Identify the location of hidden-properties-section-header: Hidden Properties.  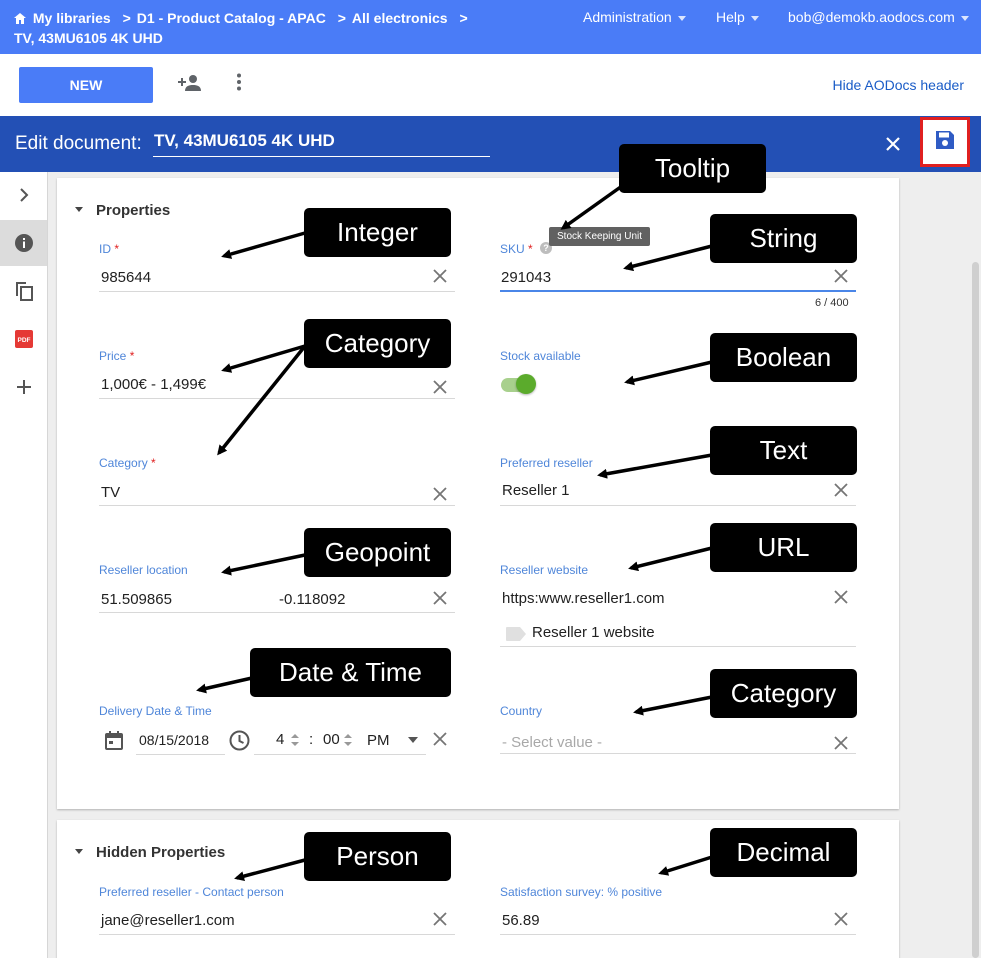
(150, 852).